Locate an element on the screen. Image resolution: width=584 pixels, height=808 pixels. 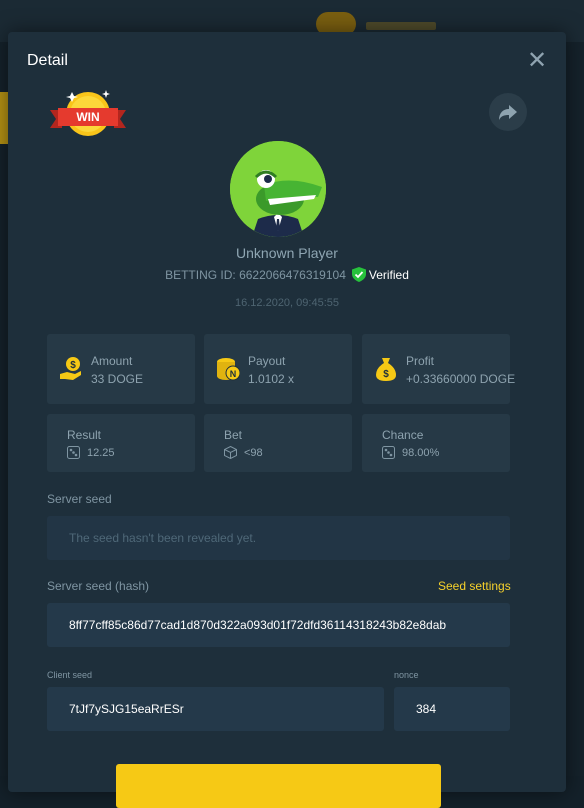
server-seed-hash-label: Server seed (hash) is located at coordinates (98, 586).